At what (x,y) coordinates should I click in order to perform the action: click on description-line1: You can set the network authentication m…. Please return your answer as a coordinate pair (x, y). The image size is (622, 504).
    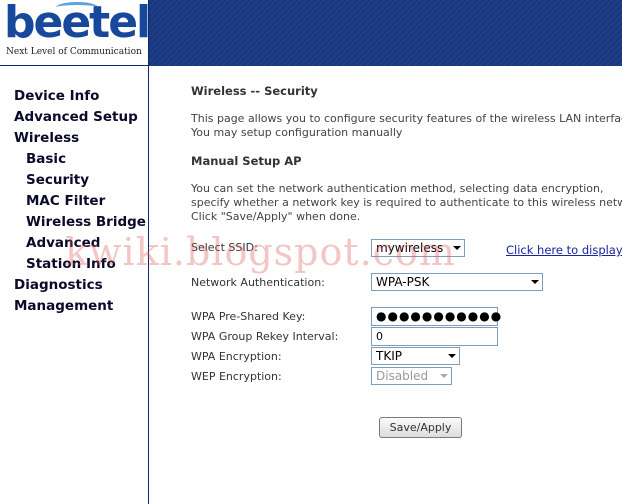
    Looking at the image, I should click on (397, 188).